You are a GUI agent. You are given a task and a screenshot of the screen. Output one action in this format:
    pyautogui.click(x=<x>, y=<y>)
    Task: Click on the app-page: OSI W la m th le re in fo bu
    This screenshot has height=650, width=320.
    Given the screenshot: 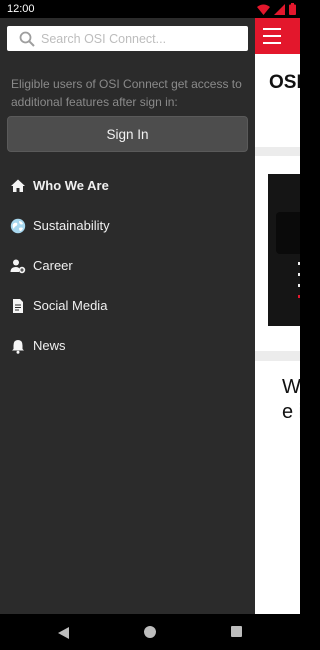 What is the action you would take?
    pyautogui.click(x=277, y=316)
    